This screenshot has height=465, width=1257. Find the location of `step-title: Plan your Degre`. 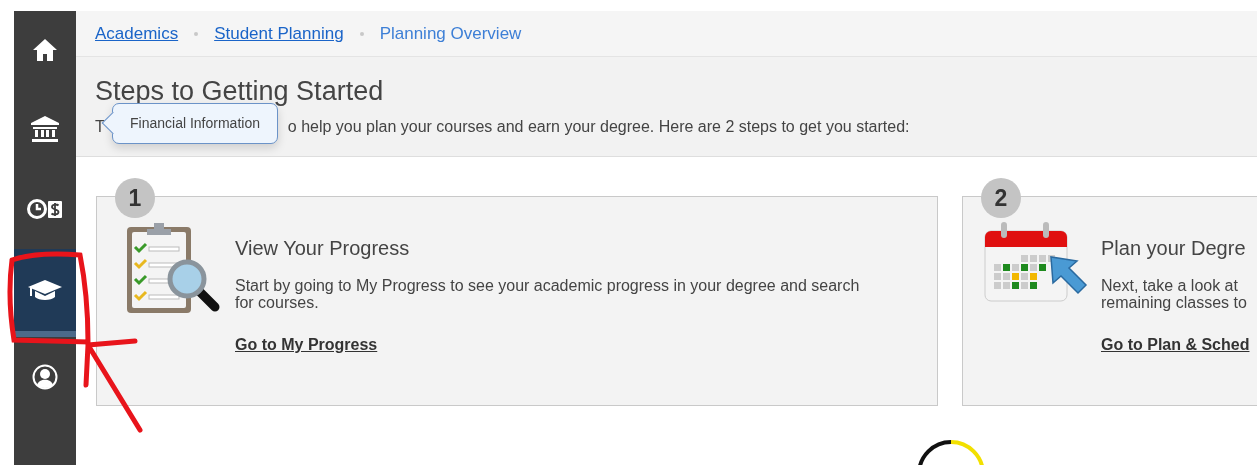

step-title: Plan your Degre is located at coordinates (1174, 248).